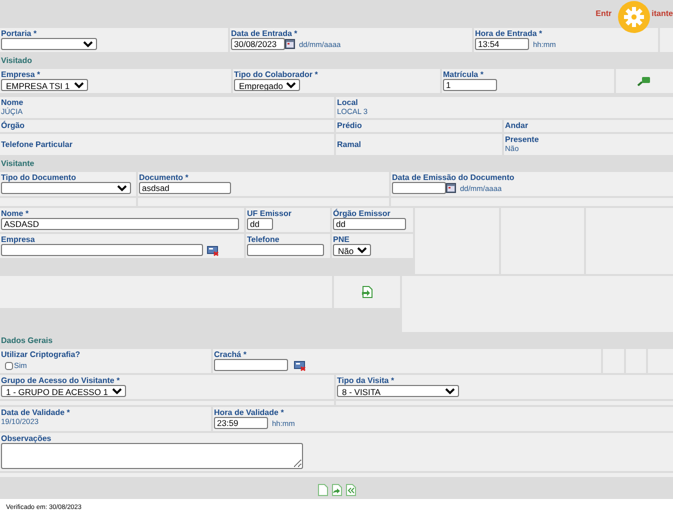 This screenshot has width=673, height=517. I want to click on field-label: Grupo de Acesso do Visitante *, so click(61, 380).